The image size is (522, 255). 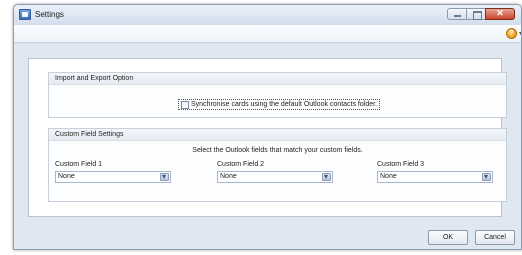 I want to click on close-button, so click(x=500, y=14).